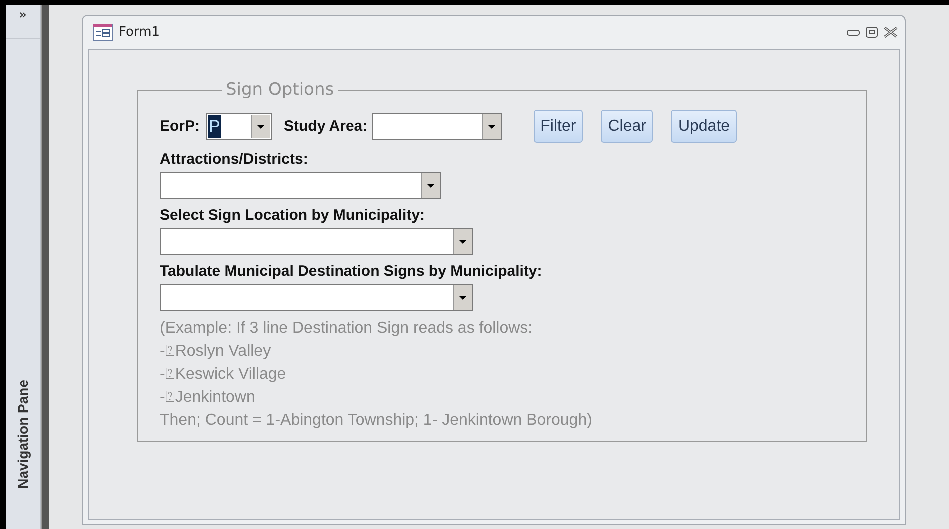 The width and height of the screenshot is (949, 529). I want to click on combo-value: P, so click(215, 126).